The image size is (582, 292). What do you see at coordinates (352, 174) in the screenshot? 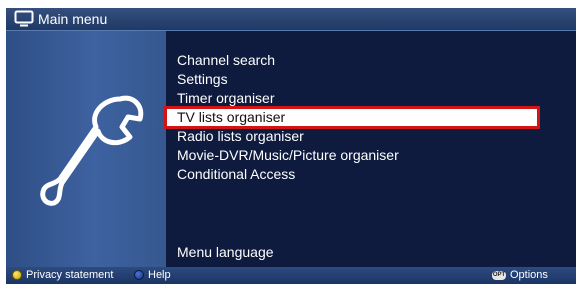
I see `menu-item-conditional-access: Conditional Access` at bounding box center [352, 174].